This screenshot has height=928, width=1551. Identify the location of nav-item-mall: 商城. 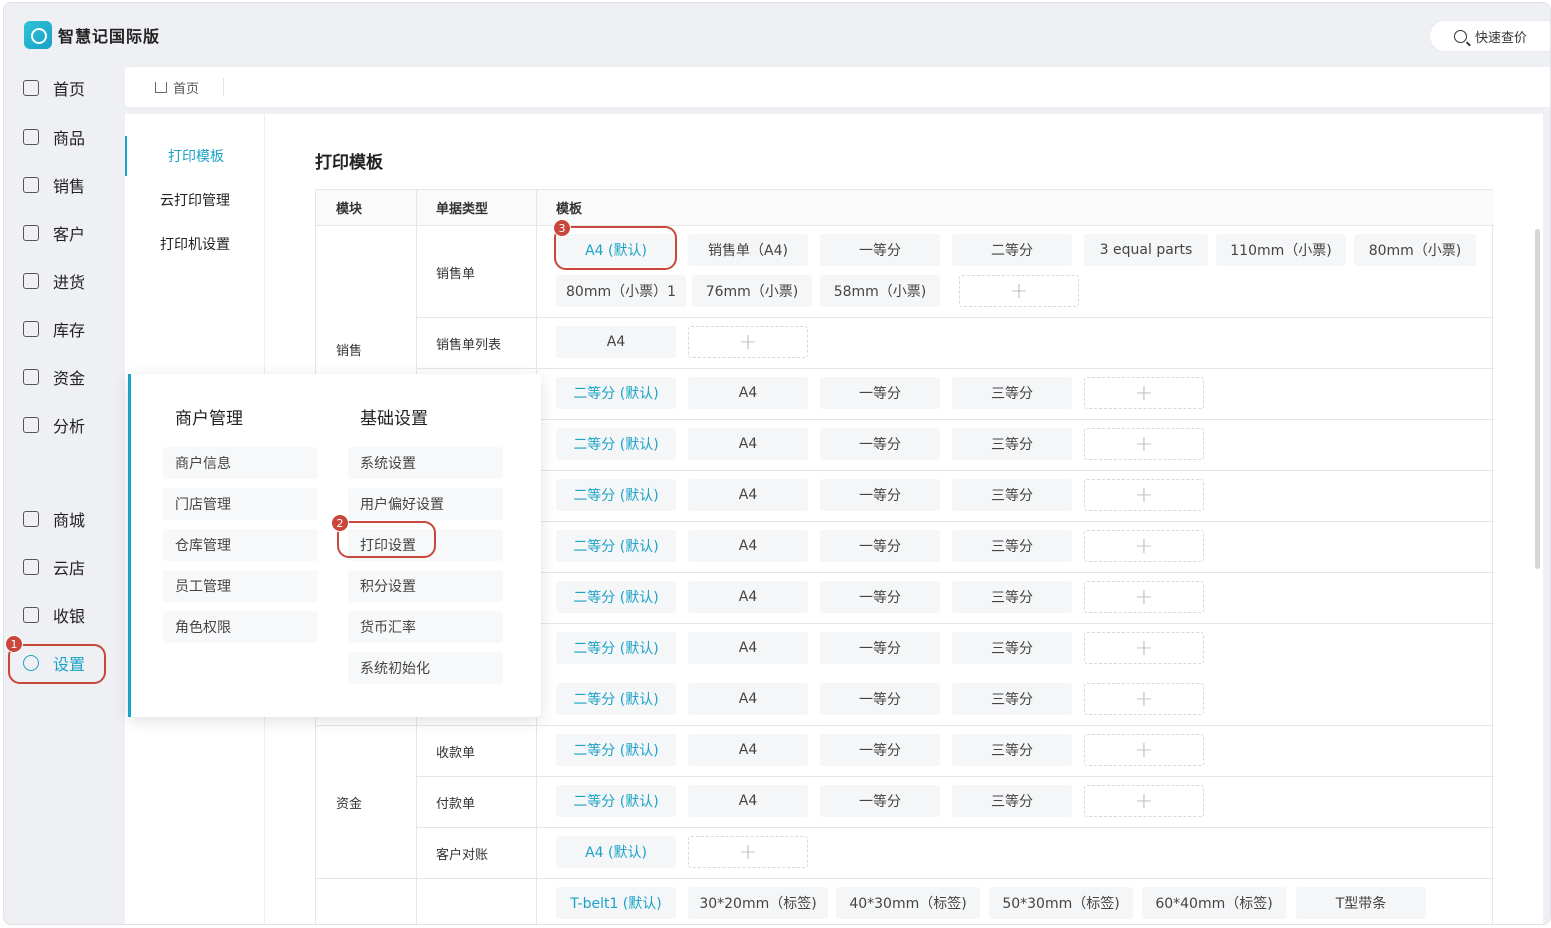
(65, 519).